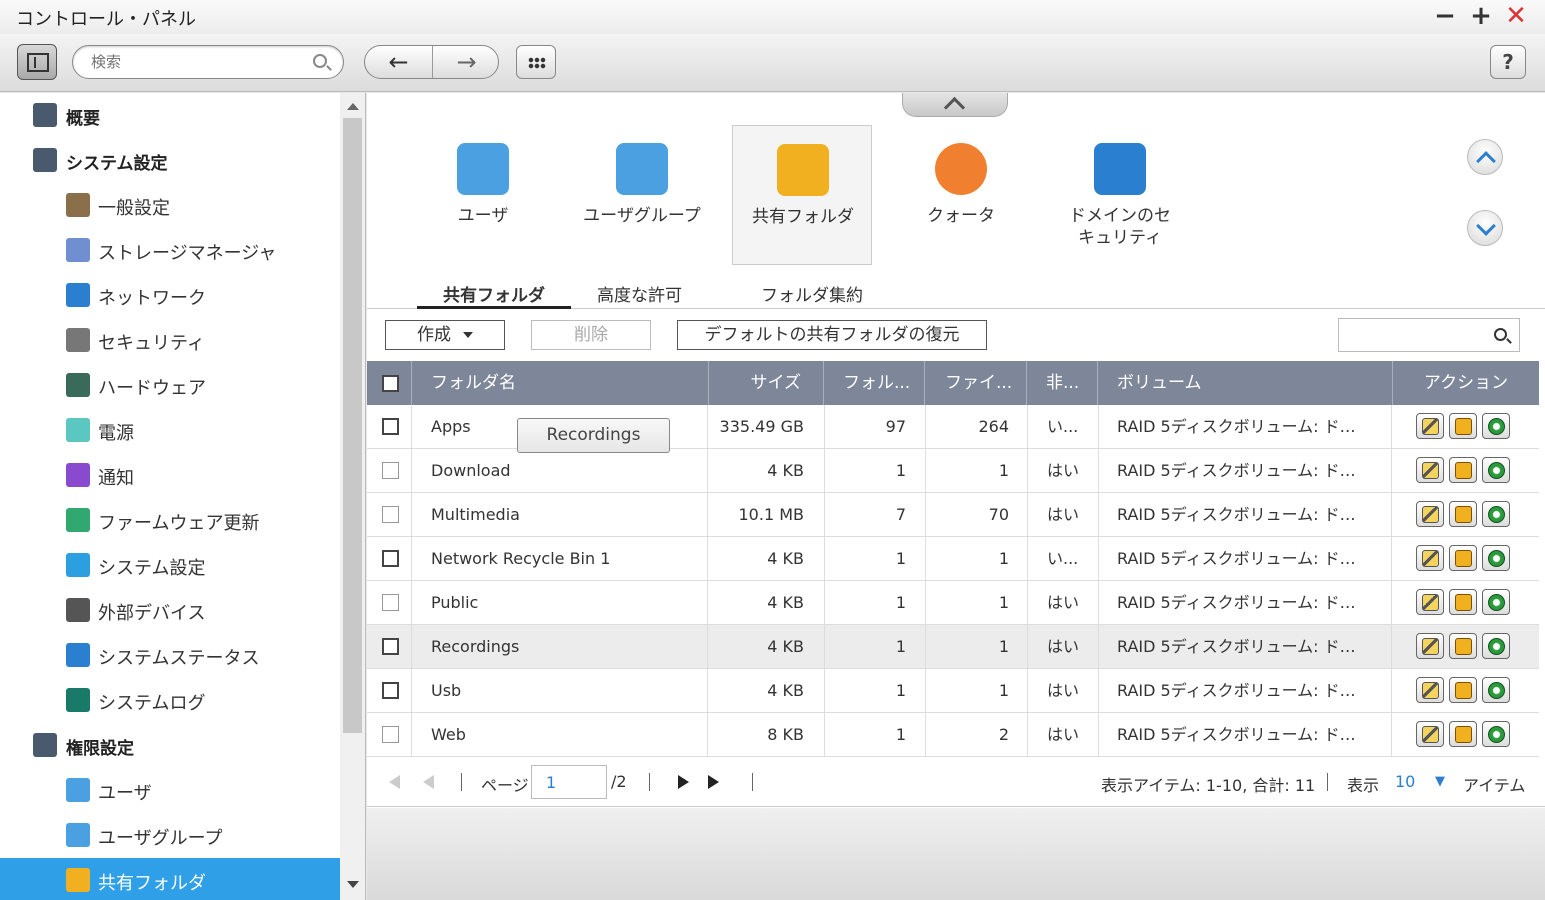 This screenshot has width=1545, height=900. What do you see at coordinates (1485, 228) in the screenshot?
I see `scroll-apps-down-button` at bounding box center [1485, 228].